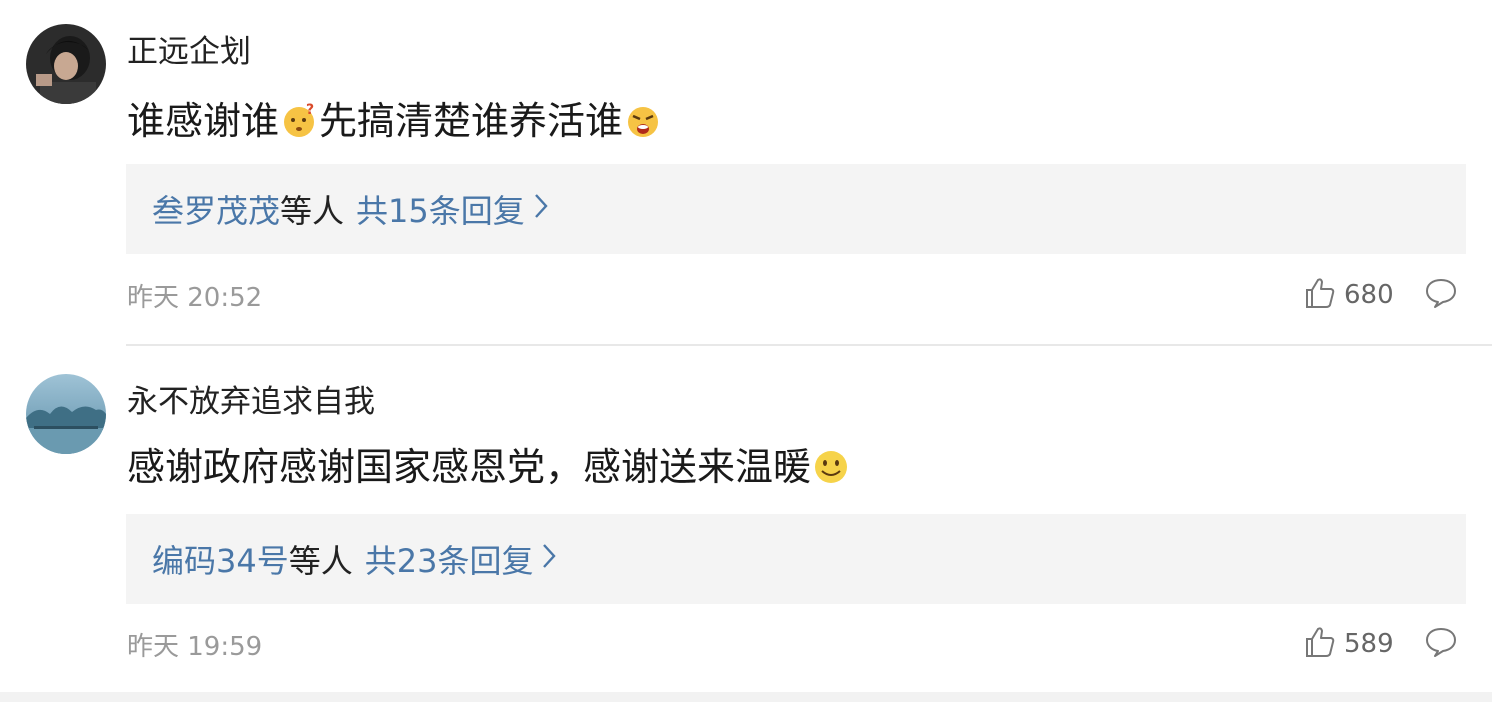  What do you see at coordinates (195, 647) in the screenshot?
I see `comment-timestamp: 昨天 19:59` at bounding box center [195, 647].